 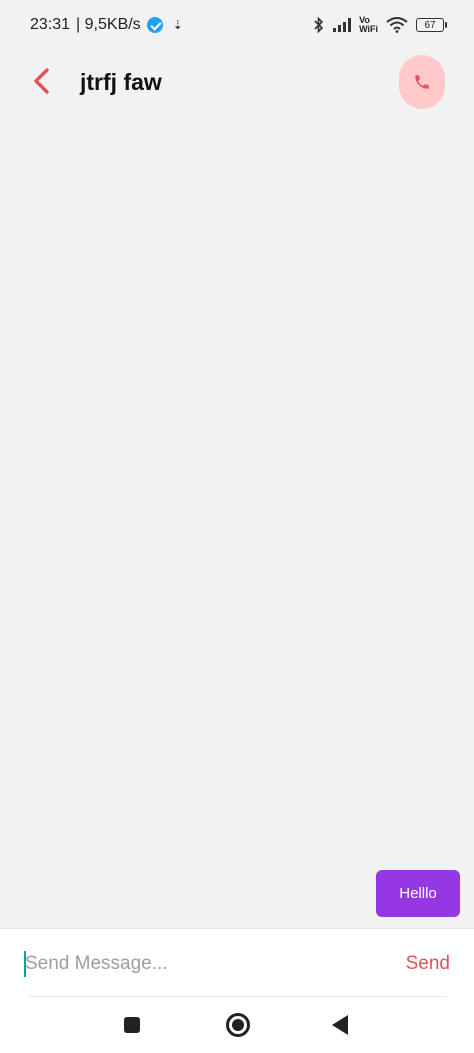 What do you see at coordinates (154, 25) in the screenshot?
I see `twitter-notification-icon` at bounding box center [154, 25].